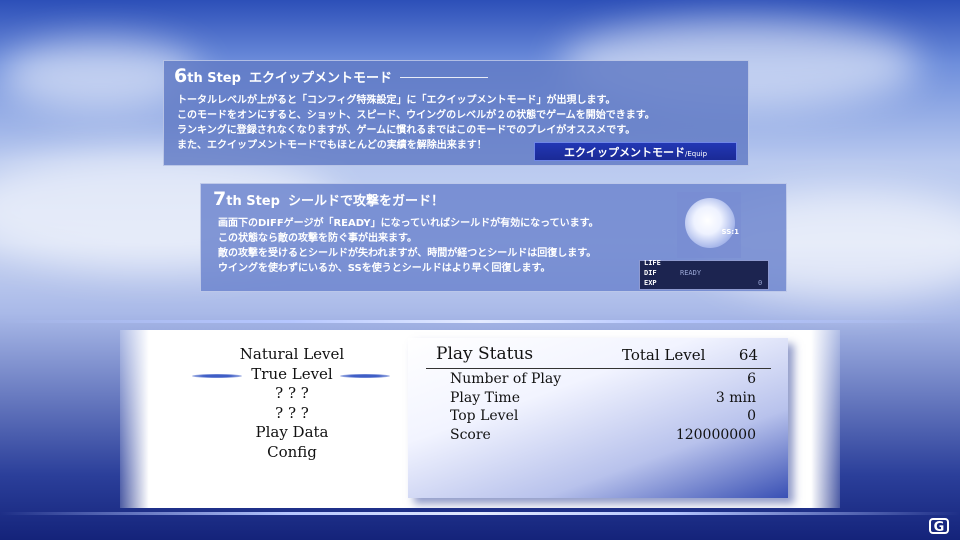  What do you see at coordinates (320, 78) in the screenshot?
I see `step6-heading: エクイップメントモード` at bounding box center [320, 78].